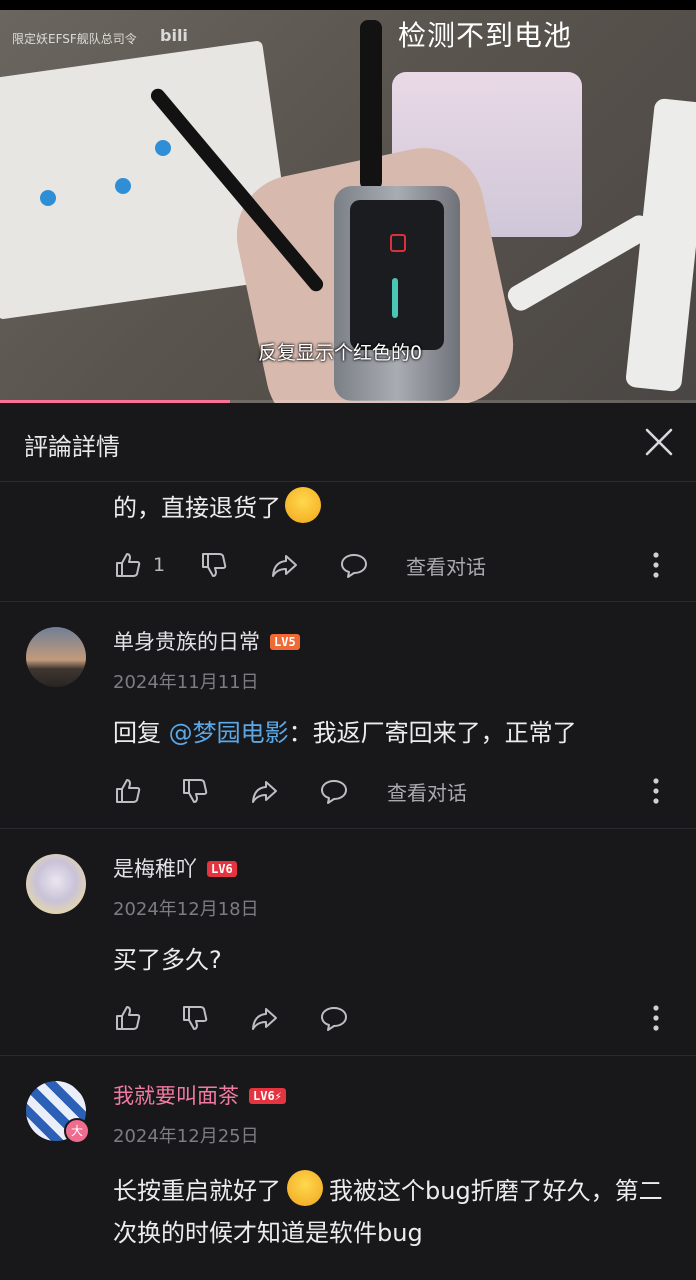 The image size is (696, 1280). Describe the element at coordinates (392, 508) in the screenshot. I see `comment-body: 的，直接退货了` at that location.